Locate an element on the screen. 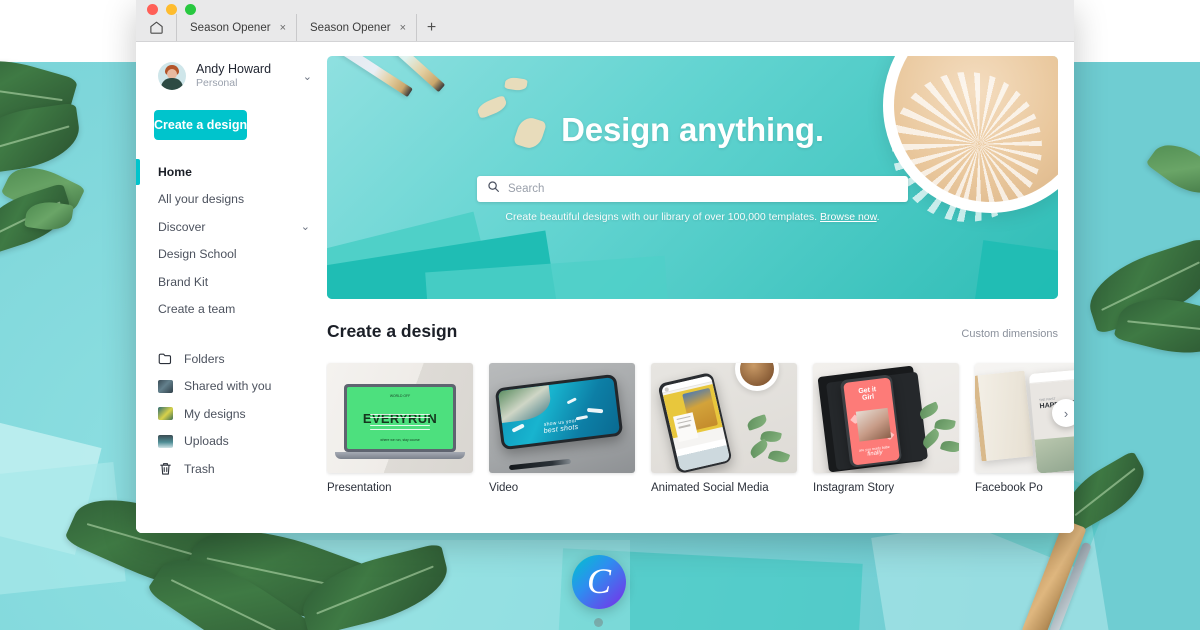 The height and width of the screenshot is (630, 1200). canva-logo-letter: C is located at coordinates (598, 580).